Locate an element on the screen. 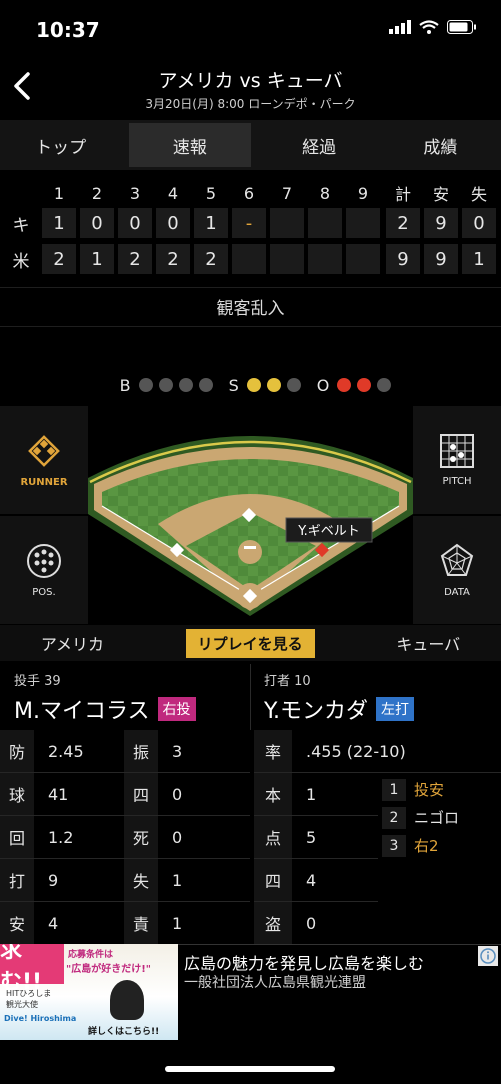 This screenshot has height=1084, width=501. ad-line2: "広島が好きだけ!" is located at coordinates (108, 969).